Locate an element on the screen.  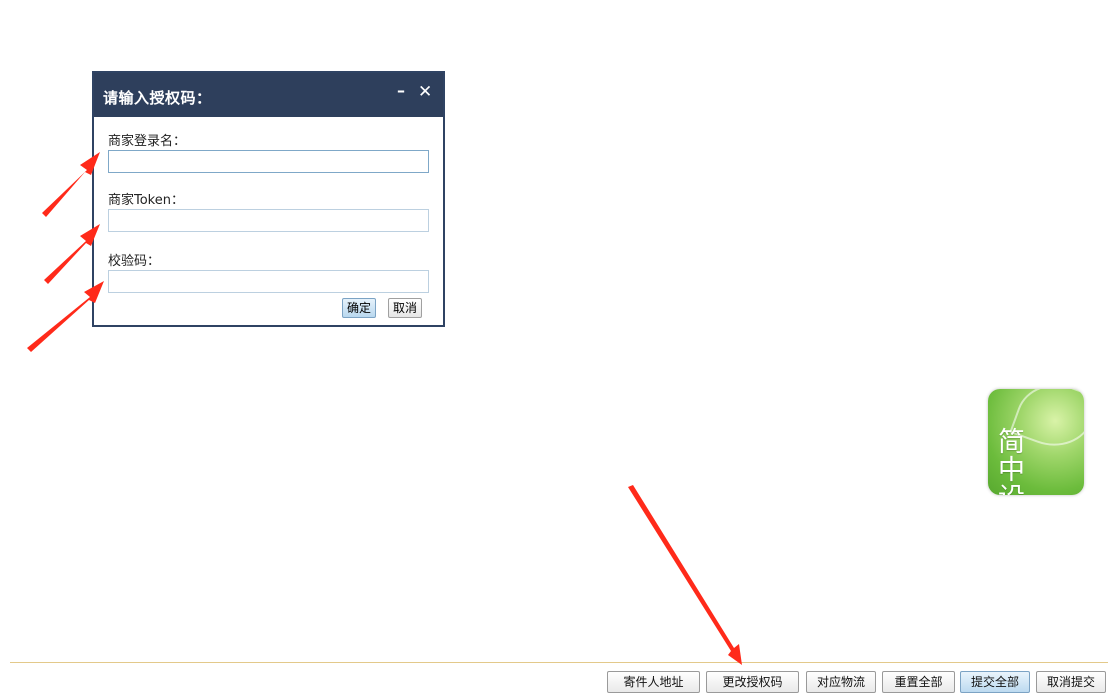
merchant-login-label: 商家登录名： is located at coordinates (147, 141).